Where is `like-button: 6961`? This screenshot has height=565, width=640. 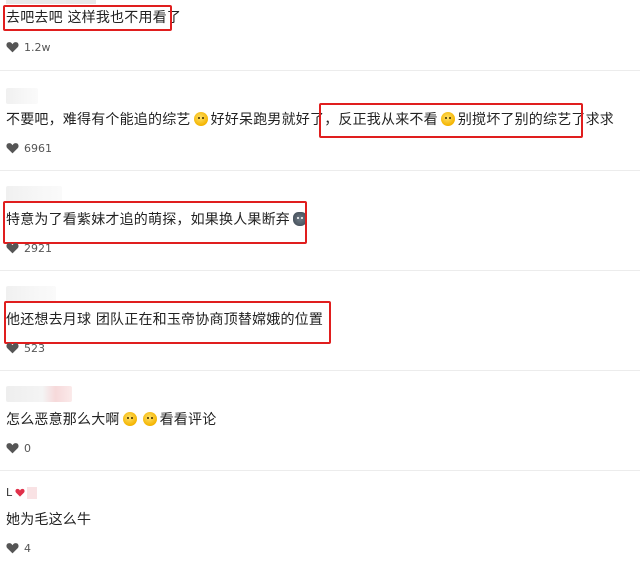
like-button: 6961 is located at coordinates (29, 148).